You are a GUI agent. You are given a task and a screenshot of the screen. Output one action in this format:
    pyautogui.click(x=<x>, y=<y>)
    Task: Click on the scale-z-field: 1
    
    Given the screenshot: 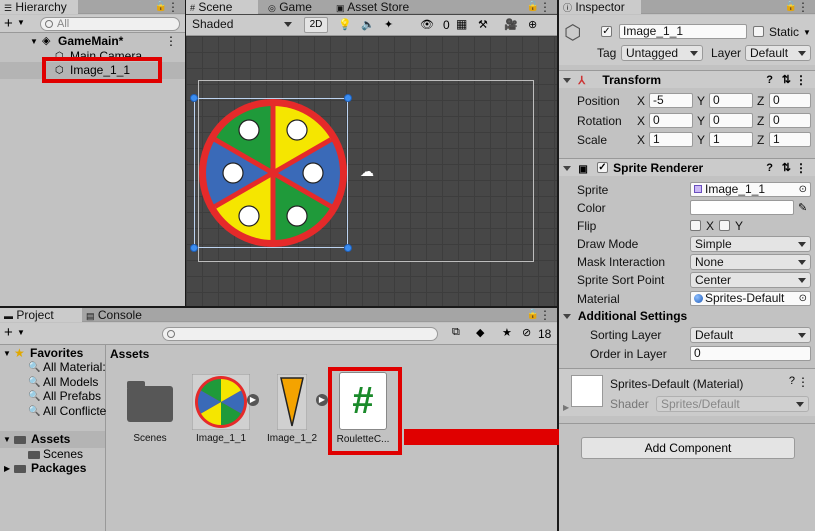 What is the action you would take?
    pyautogui.click(x=790, y=139)
    